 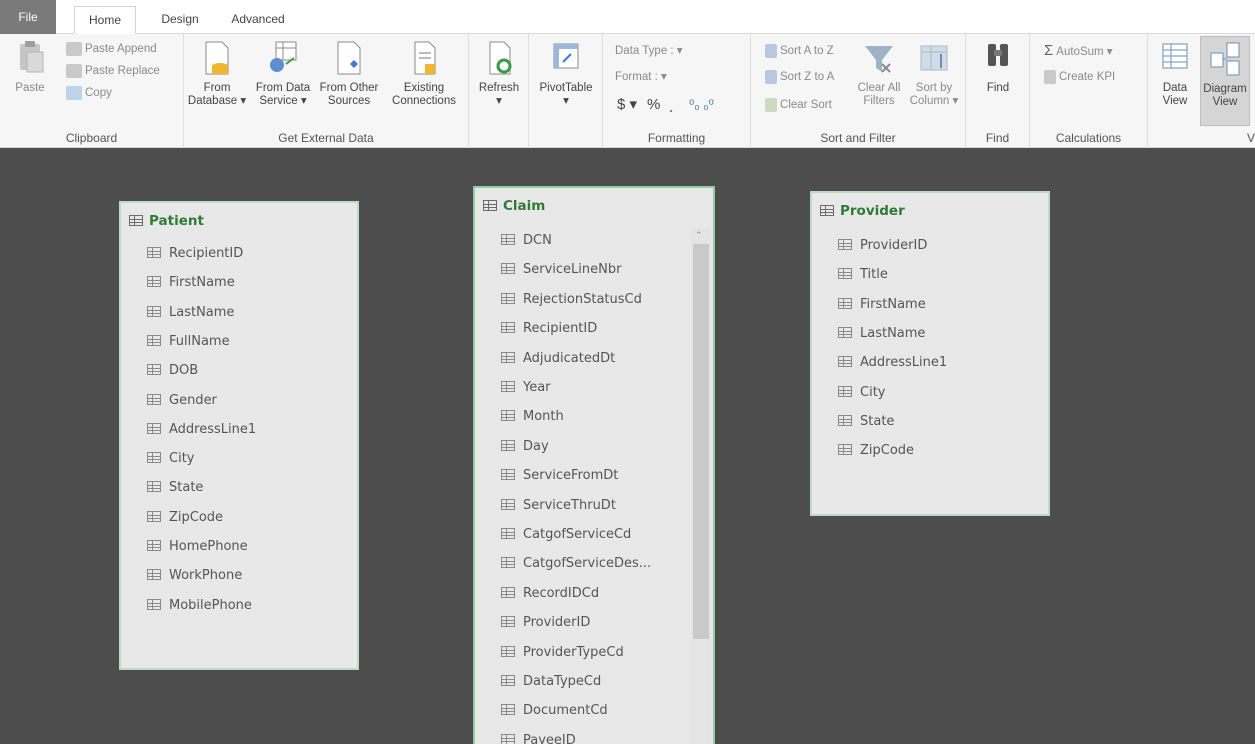 I want to click on comma-button: ͵, so click(x=671, y=105).